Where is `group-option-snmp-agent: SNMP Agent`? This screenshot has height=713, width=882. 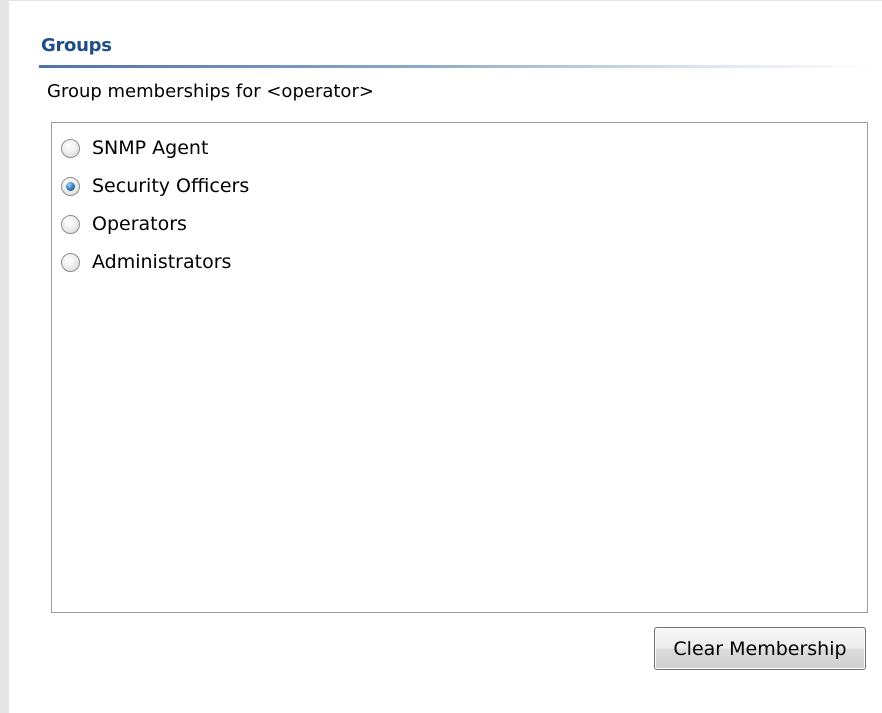 group-option-snmp-agent: SNMP Agent is located at coordinates (134, 148).